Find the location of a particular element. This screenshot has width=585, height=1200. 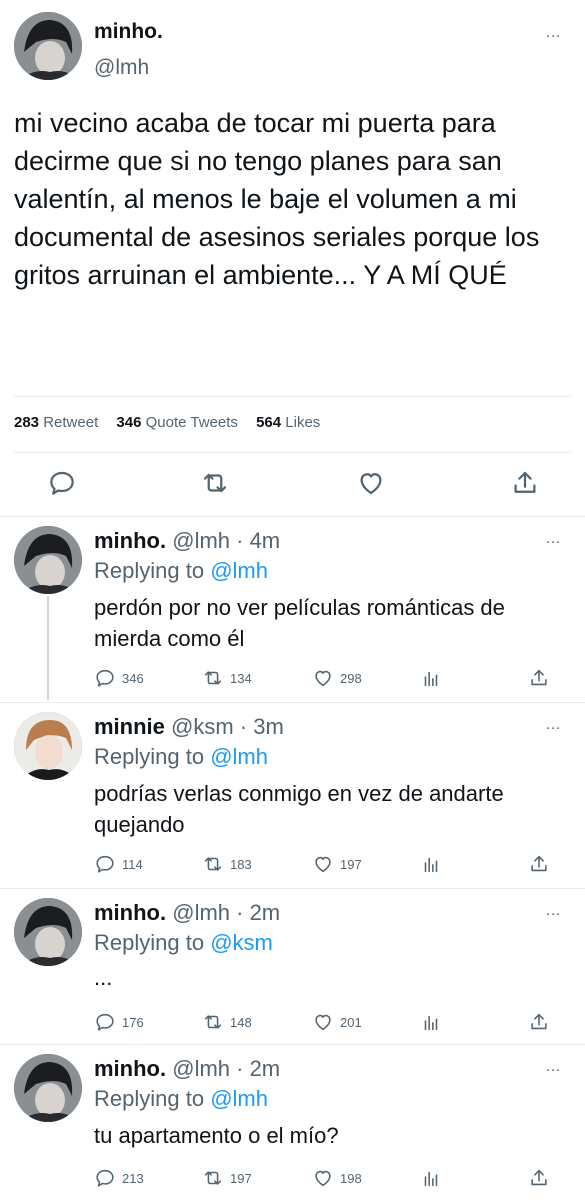

retweet-button: 134 is located at coordinates (227, 678).